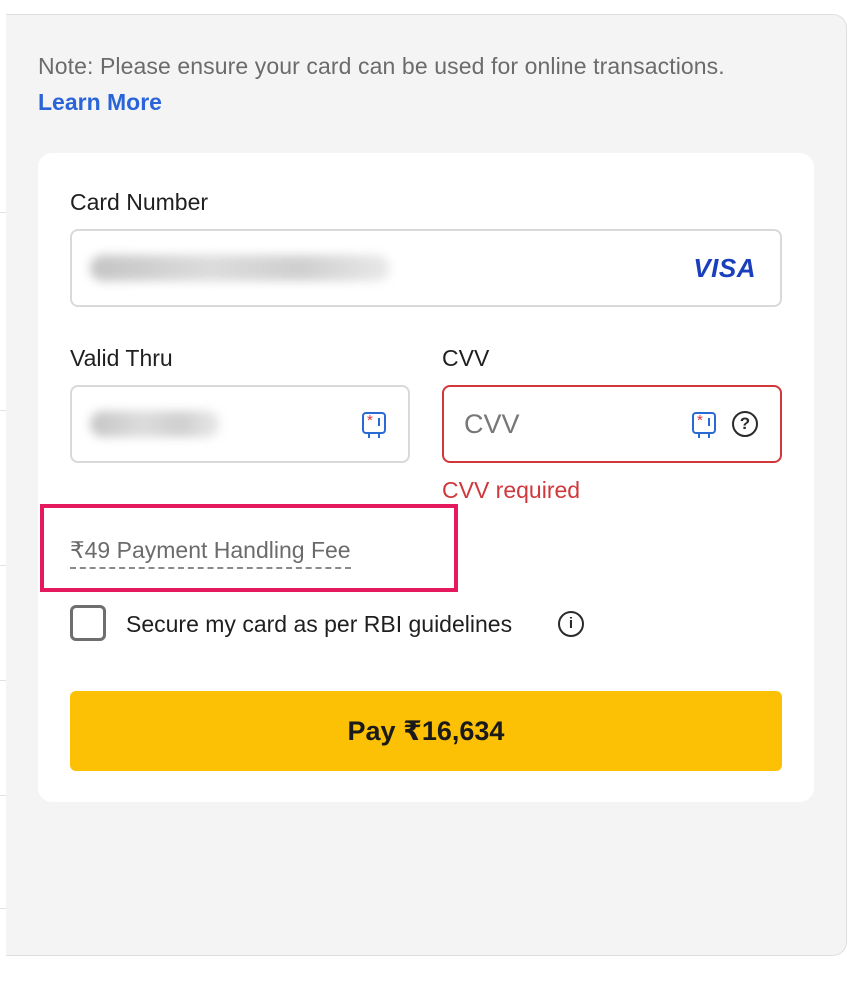 This screenshot has height=984, width=864. What do you see at coordinates (319, 624) in the screenshot?
I see `secure-card-label: Secure my card as per RBI guidelines` at bounding box center [319, 624].